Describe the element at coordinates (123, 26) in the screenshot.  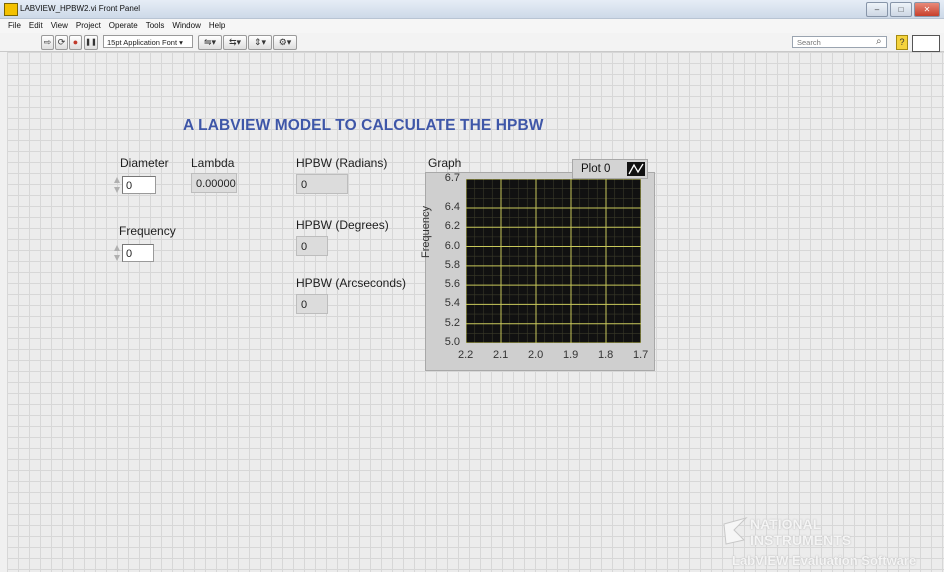
I see `menu-operate: Operate` at that location.